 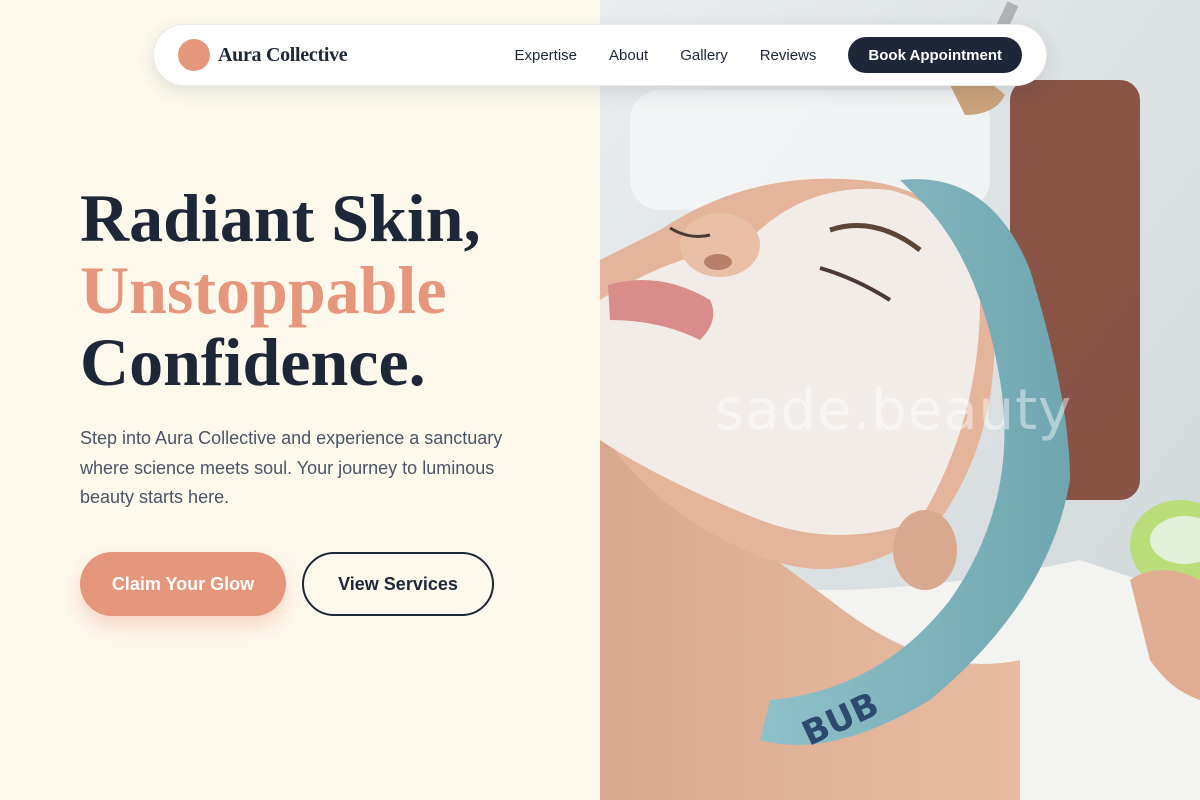 I want to click on headline-line-1: Radiant Skin,, so click(x=280, y=218).